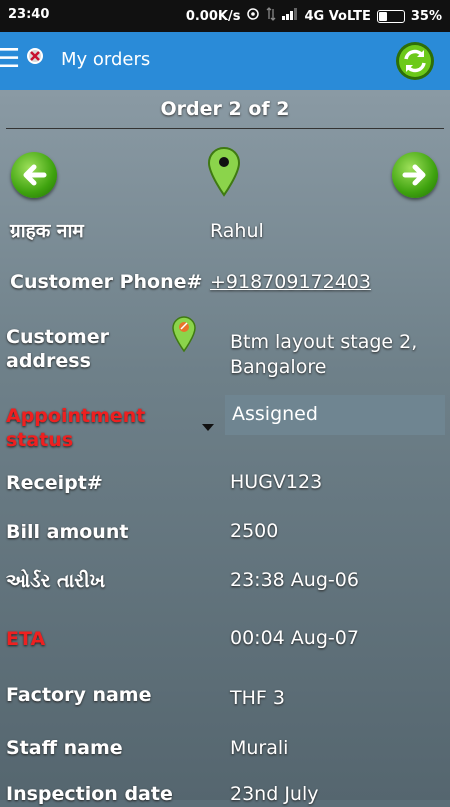 The height and width of the screenshot is (807, 450). Describe the element at coordinates (290, 282) in the screenshot. I see `customer-phone-link: +918709172403` at that location.